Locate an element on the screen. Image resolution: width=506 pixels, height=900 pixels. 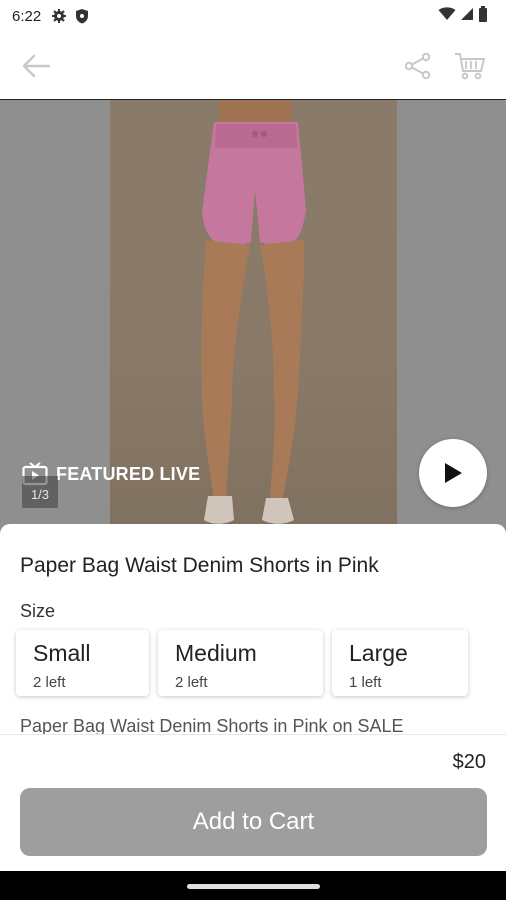
size-option-medium: Medium 2 left is located at coordinates (240, 663).